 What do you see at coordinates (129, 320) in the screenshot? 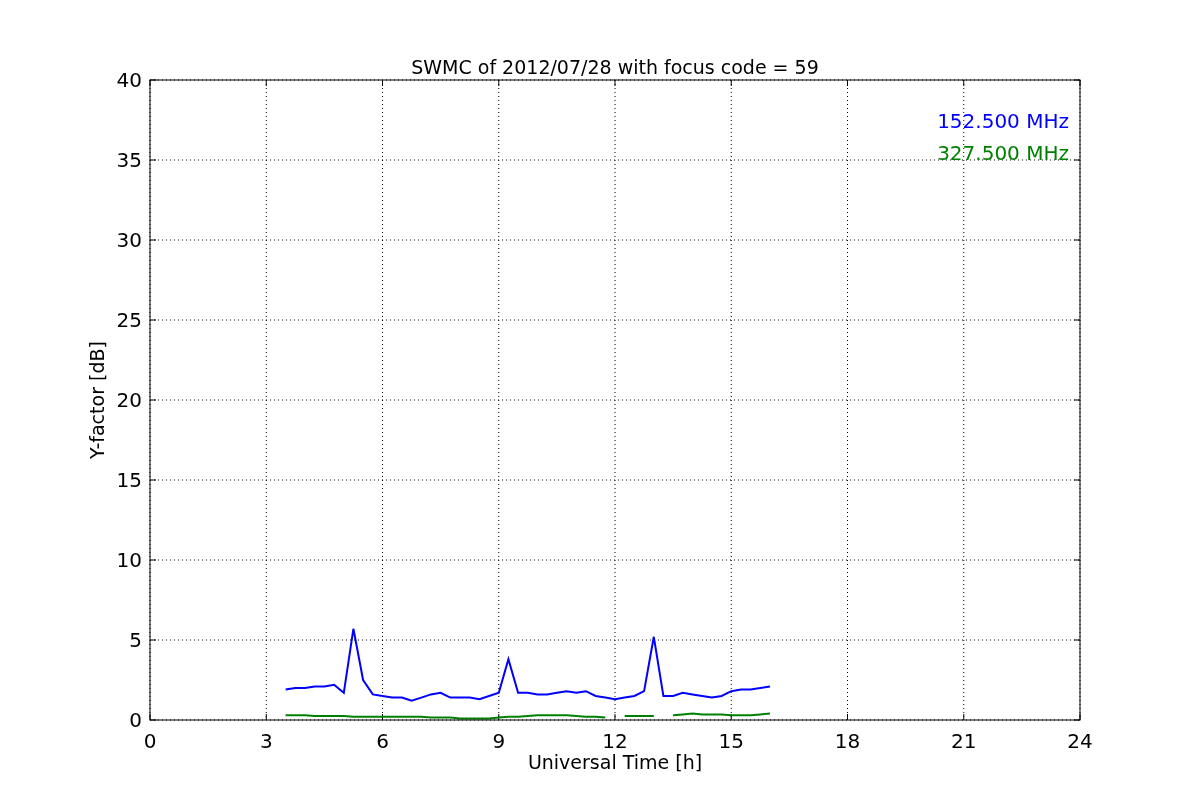
I see `tick-label: 25` at bounding box center [129, 320].